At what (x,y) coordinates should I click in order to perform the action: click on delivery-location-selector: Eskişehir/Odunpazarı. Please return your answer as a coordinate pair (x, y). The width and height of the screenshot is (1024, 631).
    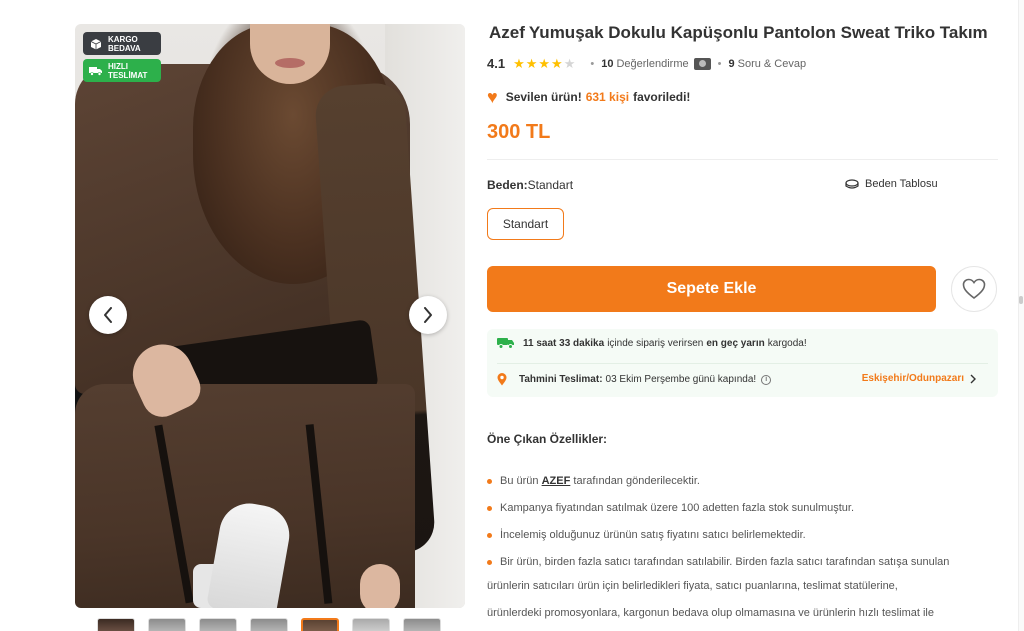
    Looking at the image, I should click on (919, 378).